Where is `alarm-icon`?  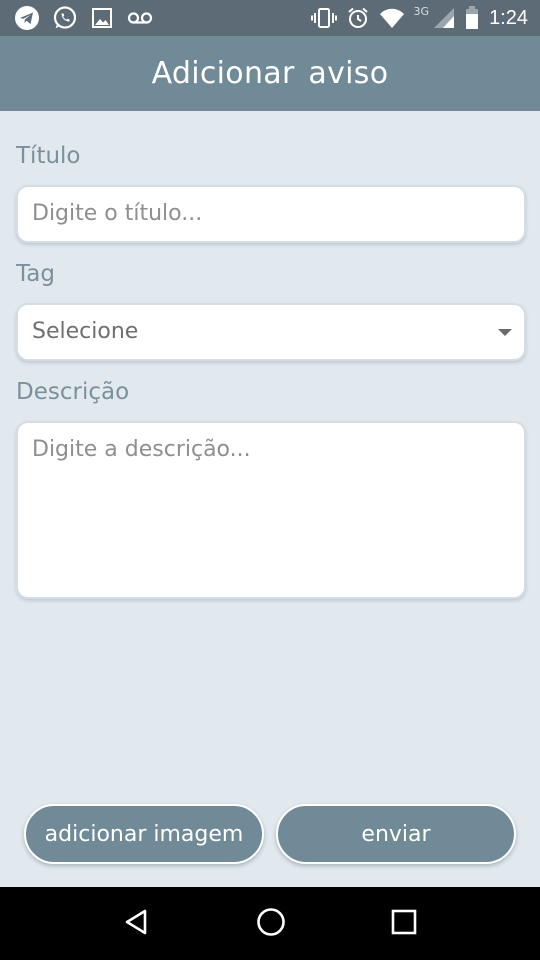 alarm-icon is located at coordinates (358, 18).